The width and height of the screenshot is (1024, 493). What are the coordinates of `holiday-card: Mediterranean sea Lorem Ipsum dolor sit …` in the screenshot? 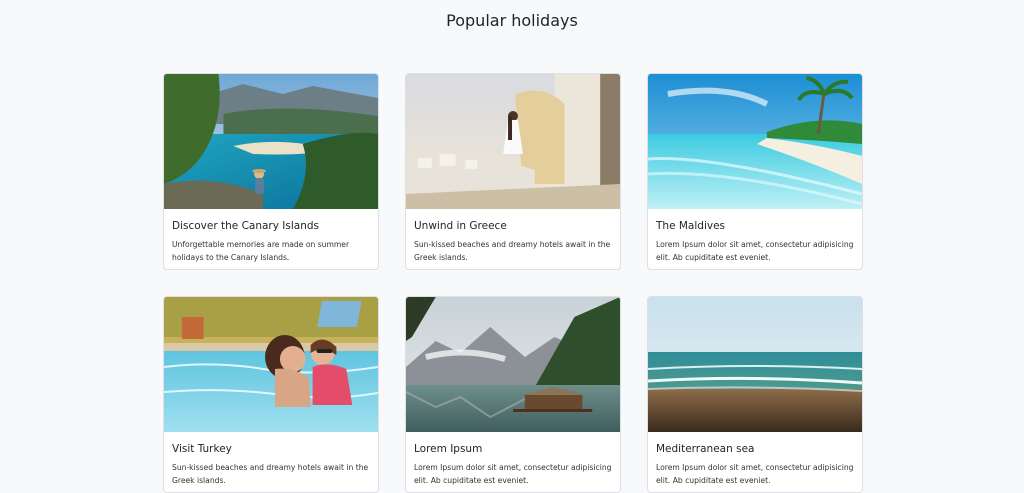 It's located at (755, 394).